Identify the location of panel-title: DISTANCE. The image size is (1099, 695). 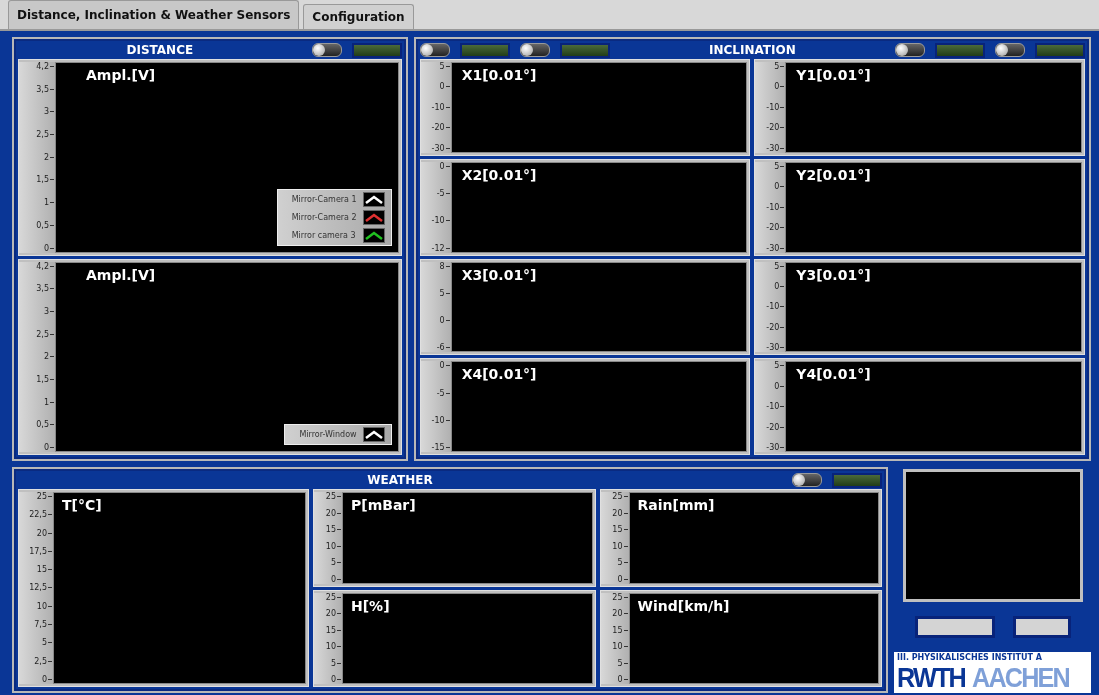
(160, 50).